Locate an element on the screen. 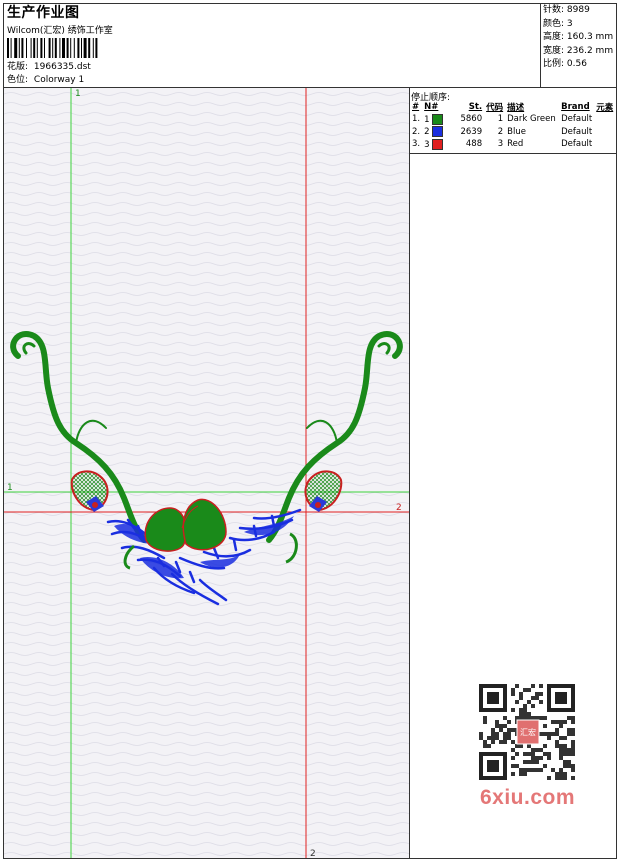 The height and width of the screenshot is (861, 620). col-header-element: 元素 is located at coordinates (605, 108).